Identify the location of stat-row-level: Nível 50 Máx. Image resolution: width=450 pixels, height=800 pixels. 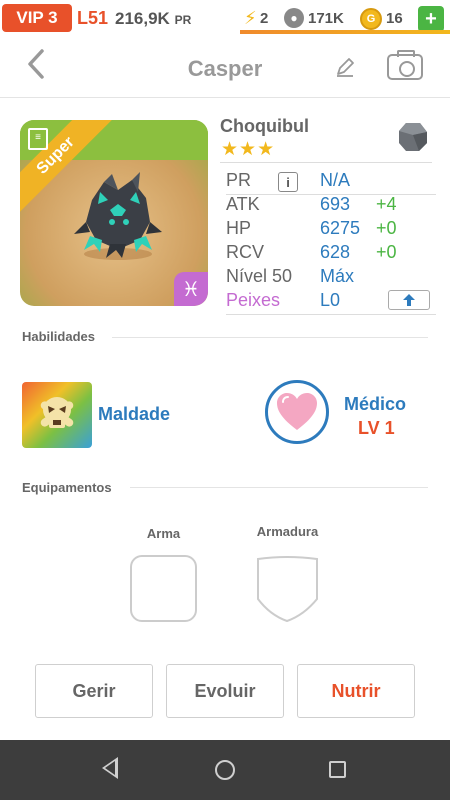
(331, 278).